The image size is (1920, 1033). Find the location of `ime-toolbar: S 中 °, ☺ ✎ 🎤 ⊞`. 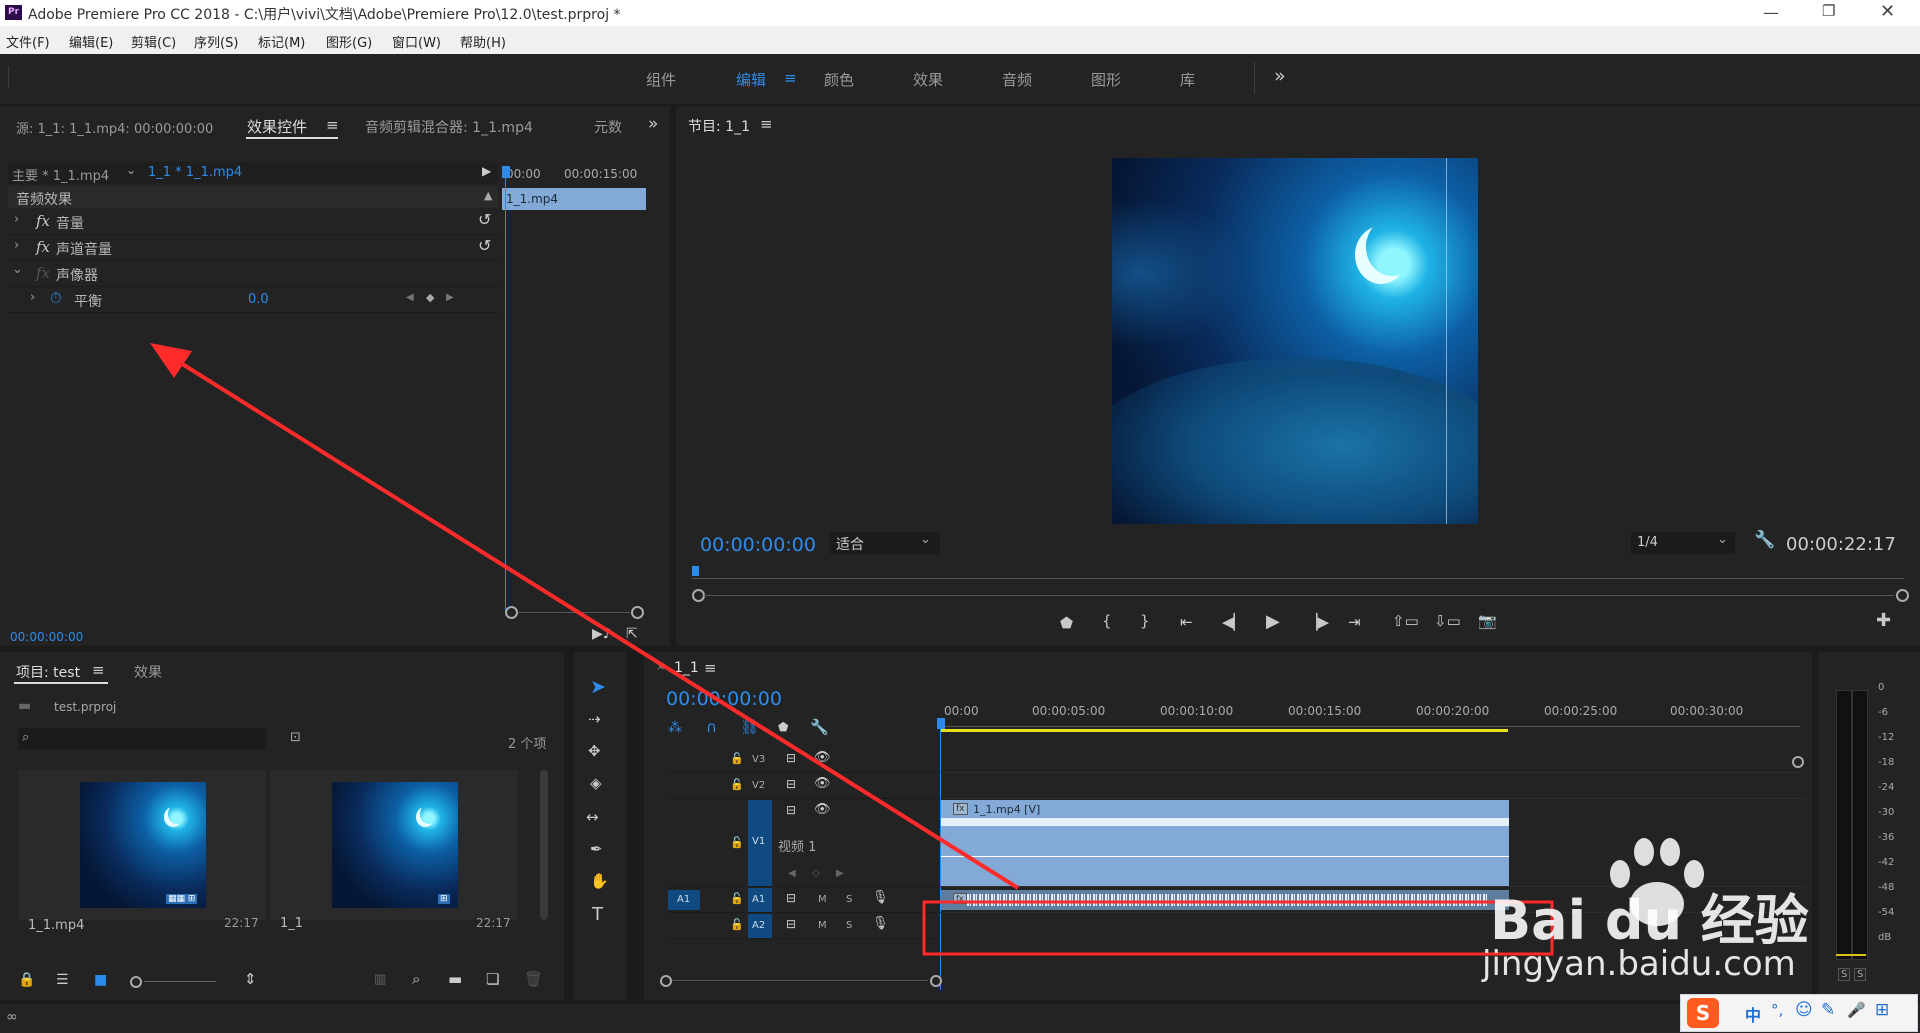

ime-toolbar: S 中 °, ☺ ✎ 🎤 ⊞ is located at coordinates (1799, 1013).